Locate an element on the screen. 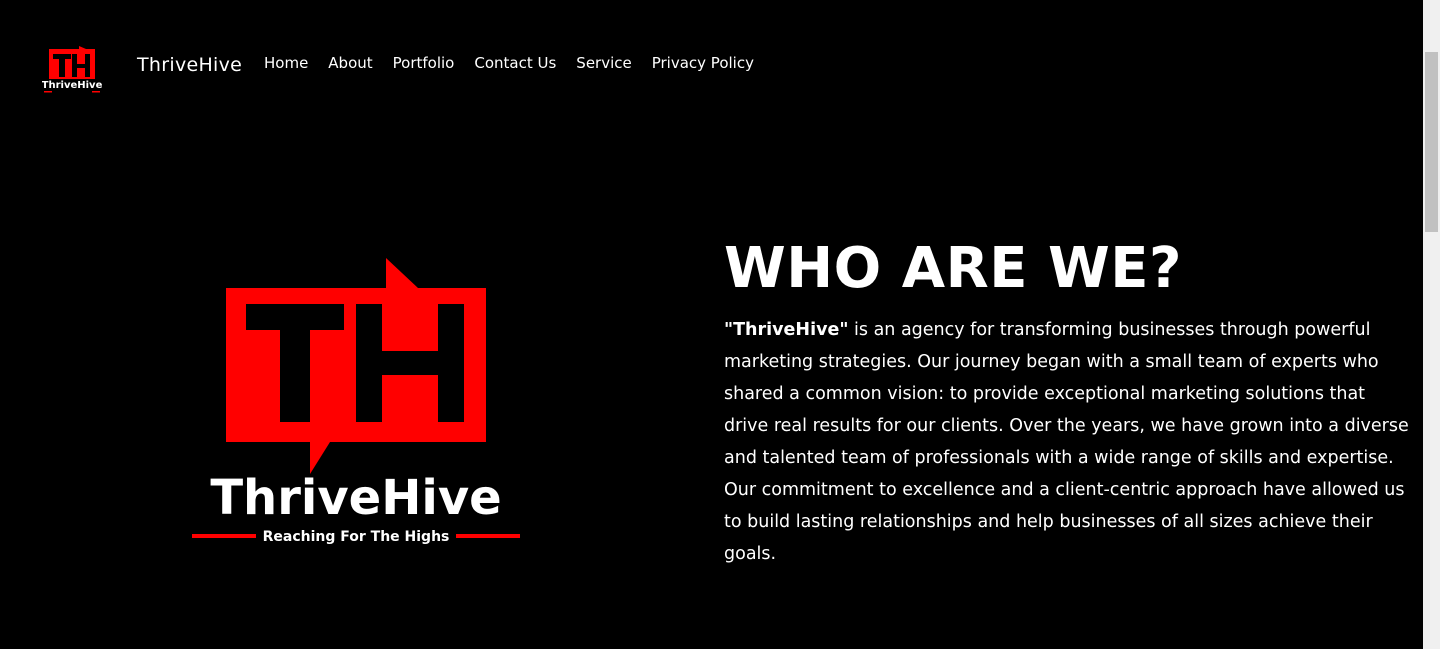  scrollbar-thumb is located at coordinates (1431, 142).